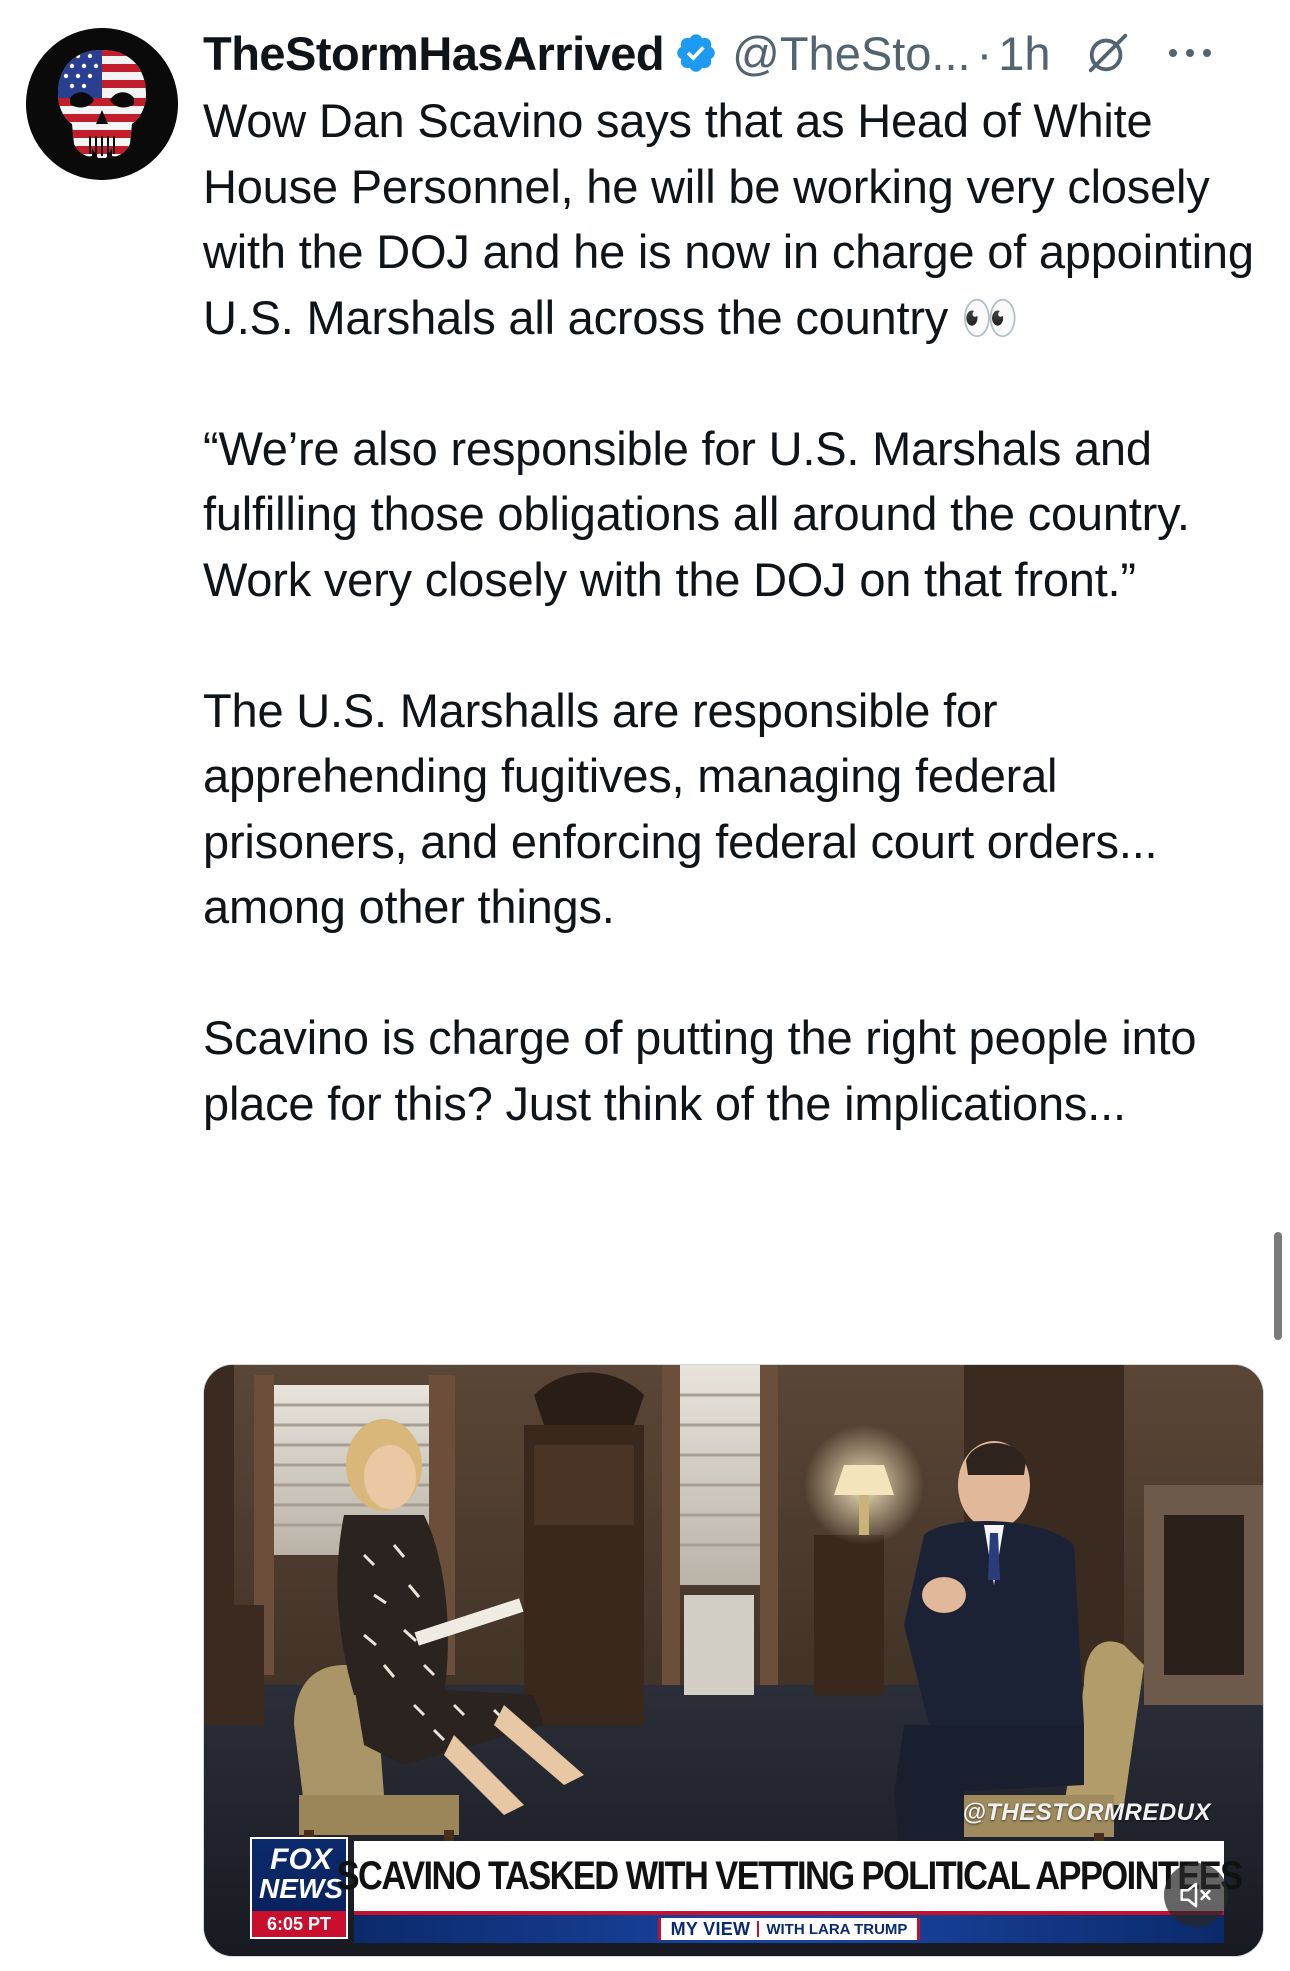  I want to click on fox-logo-bottom: NEWS, so click(301, 1888).